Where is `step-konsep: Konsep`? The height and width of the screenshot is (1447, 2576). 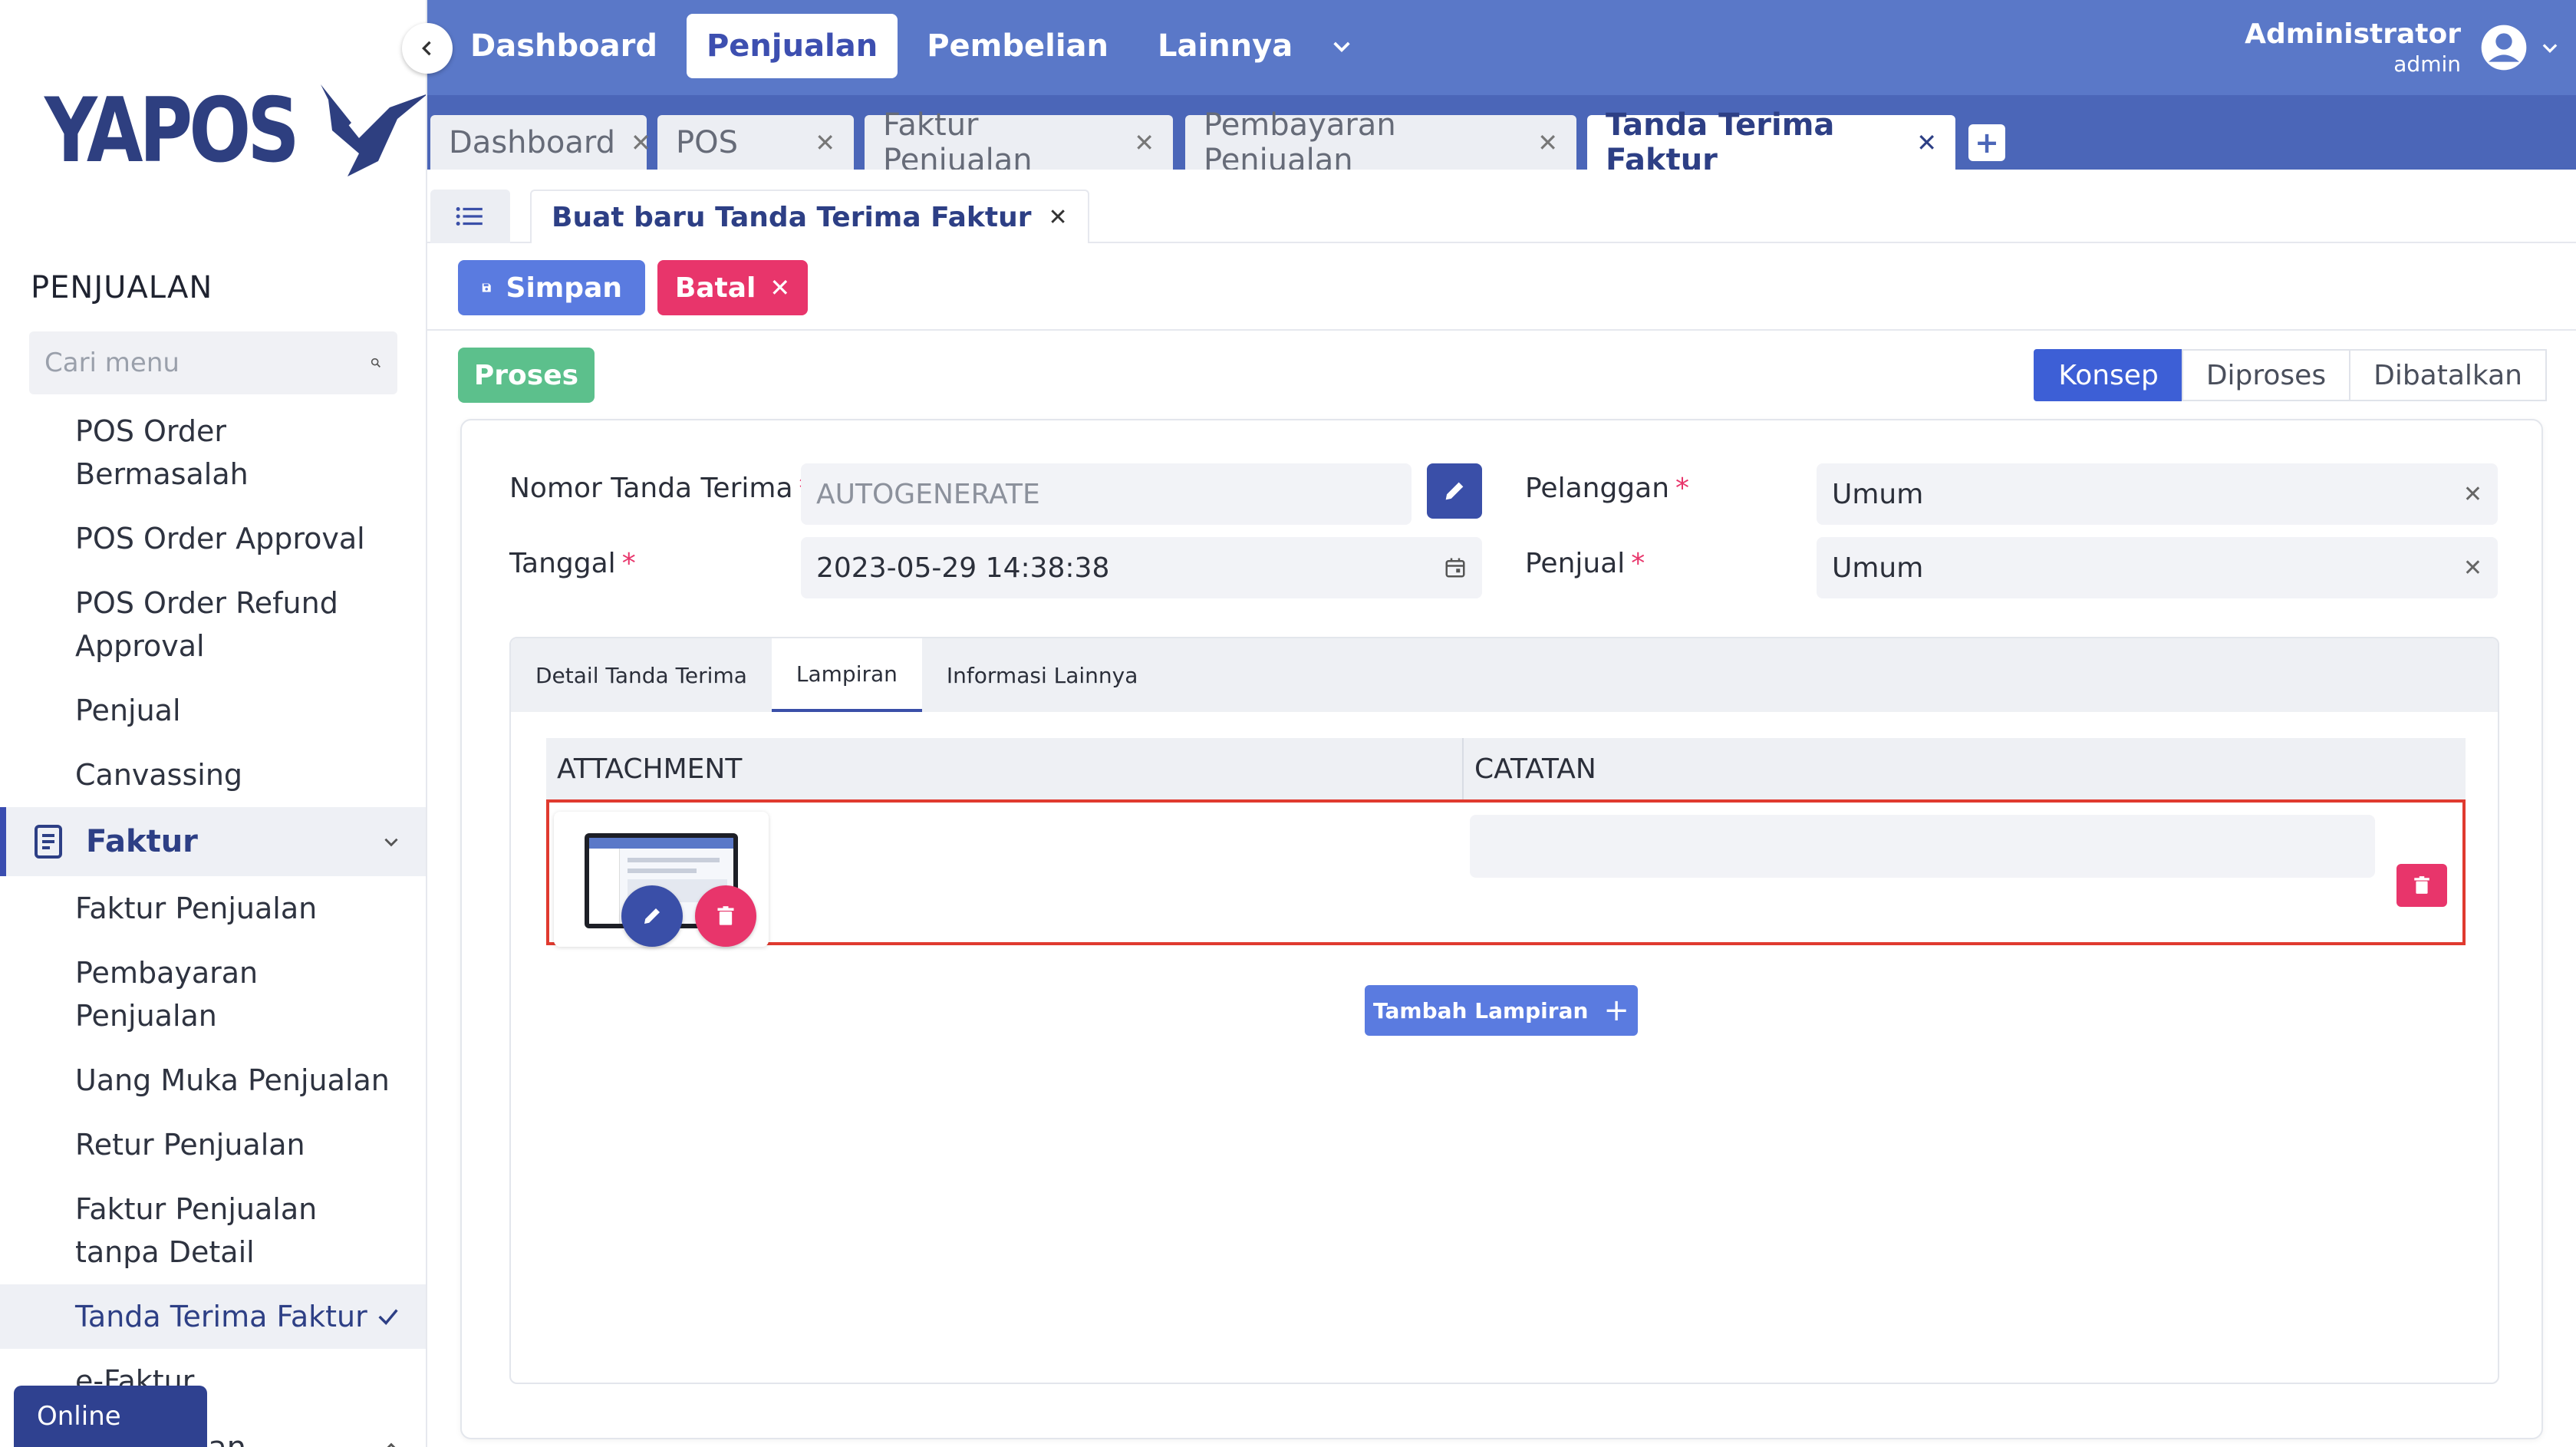
step-konsep: Konsep is located at coordinates (2108, 375).